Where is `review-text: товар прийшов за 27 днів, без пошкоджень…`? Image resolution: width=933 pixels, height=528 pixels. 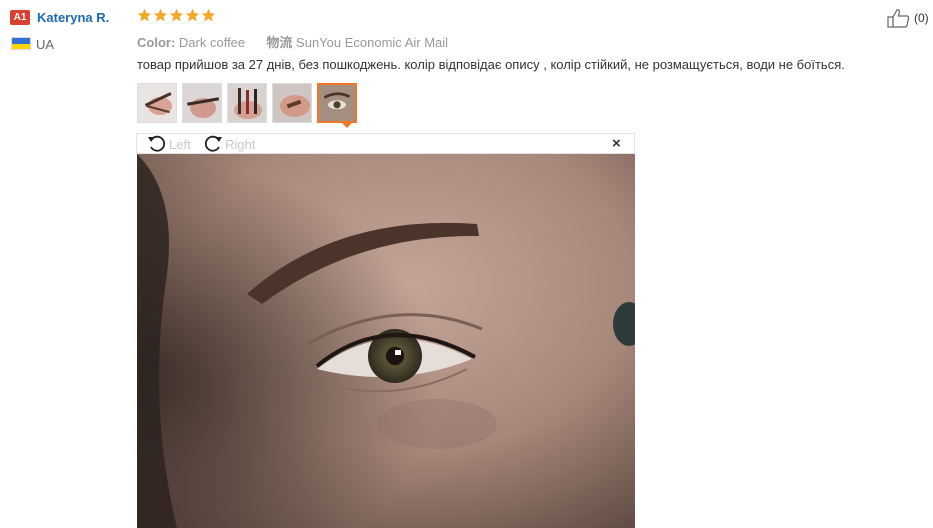
review-text: товар прийшов за 27 днів, без пошкоджень… is located at coordinates (491, 64).